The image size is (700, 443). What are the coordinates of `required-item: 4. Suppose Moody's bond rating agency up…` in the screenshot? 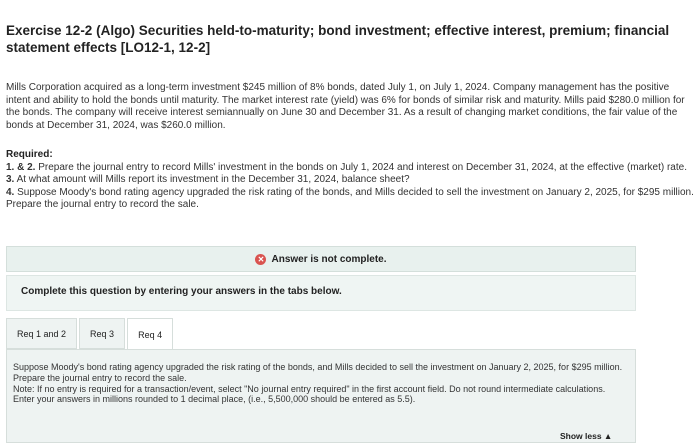 It's located at (351, 199).